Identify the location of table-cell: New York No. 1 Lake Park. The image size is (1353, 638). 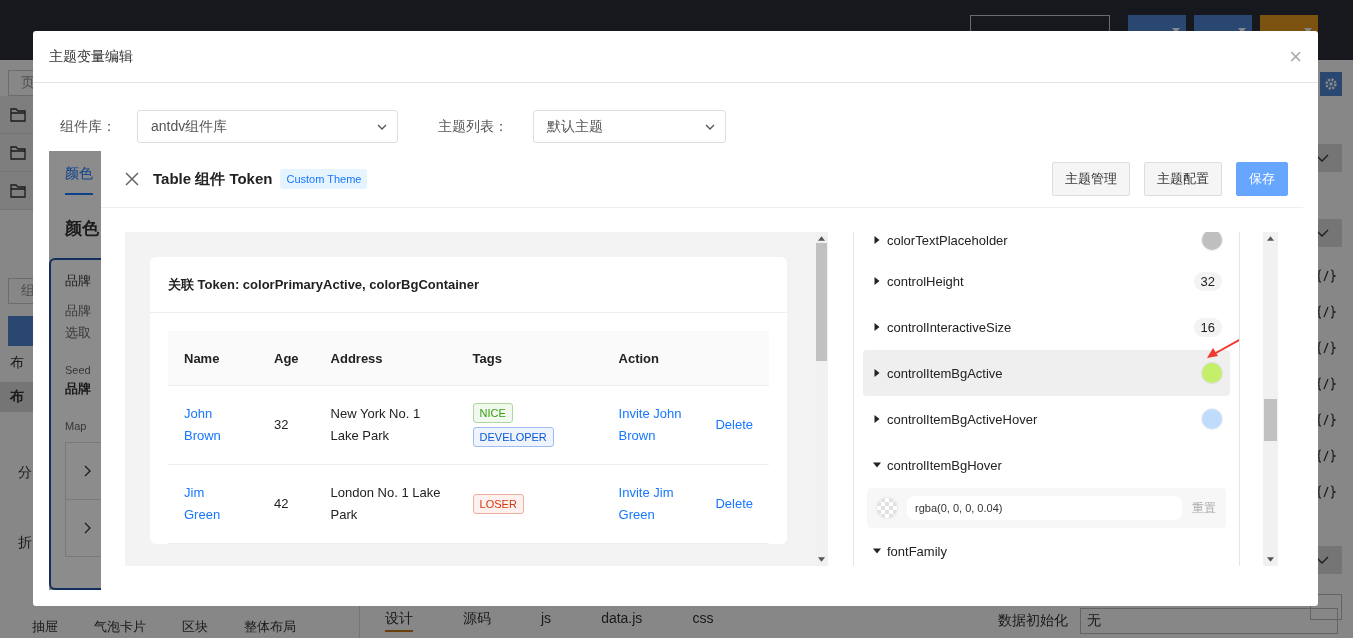
(385, 425).